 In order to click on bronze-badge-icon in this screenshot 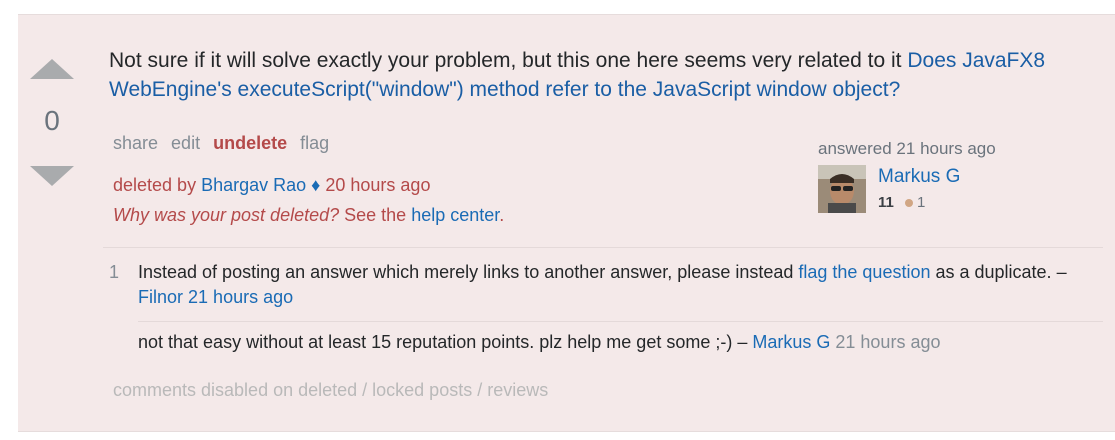, I will do `click(909, 203)`.